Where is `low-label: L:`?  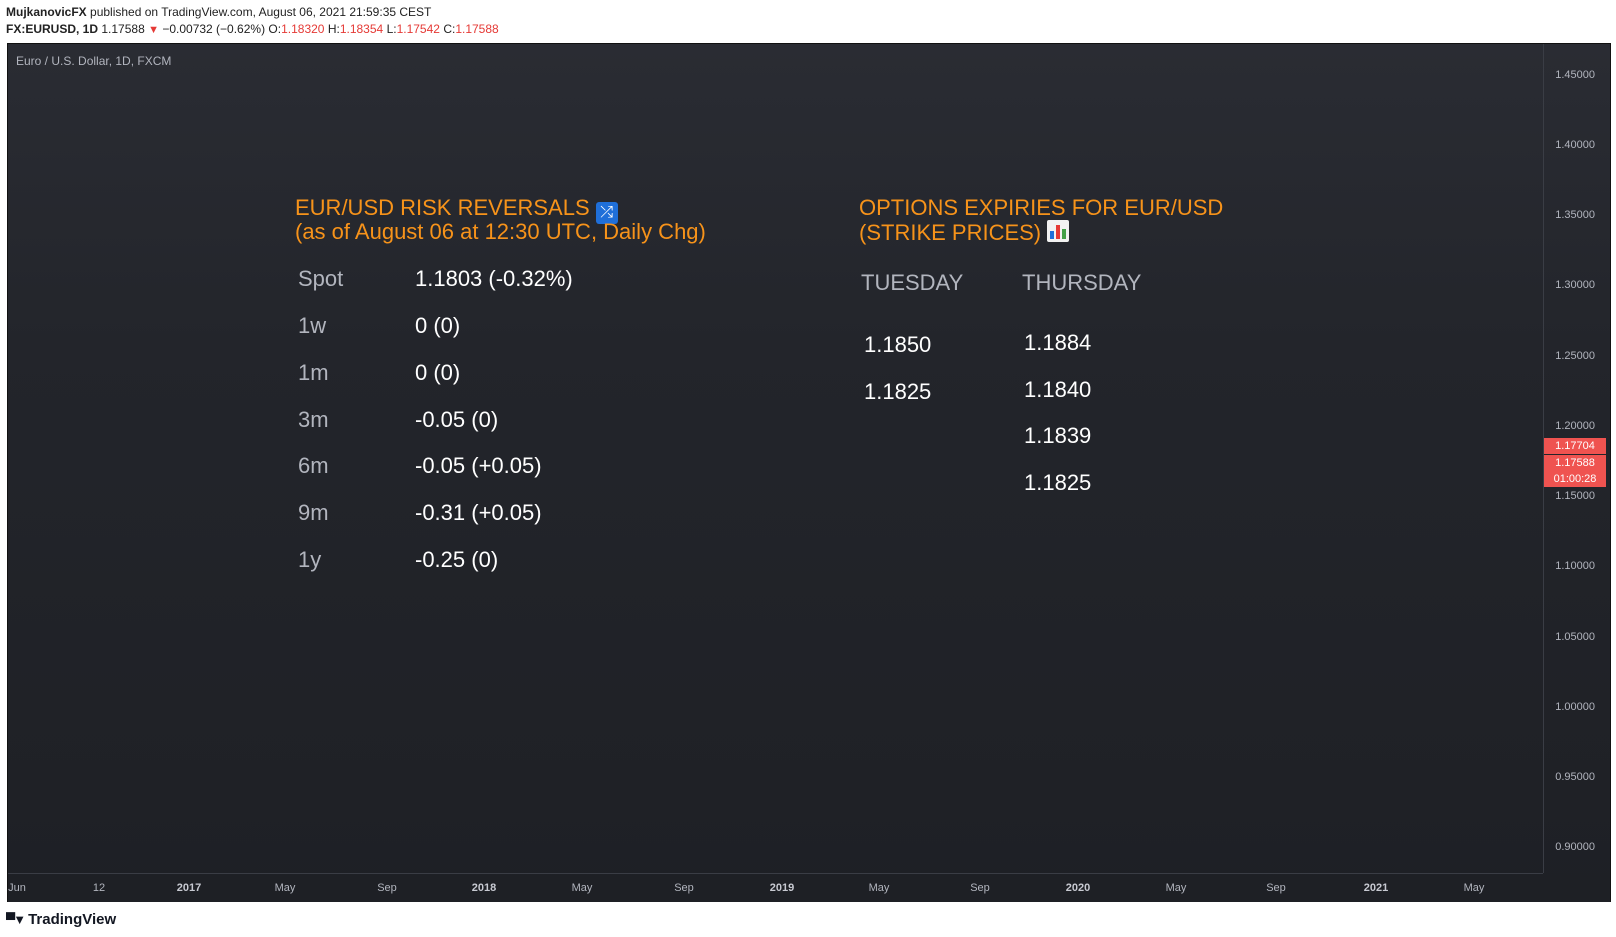
low-label: L: is located at coordinates (391, 29).